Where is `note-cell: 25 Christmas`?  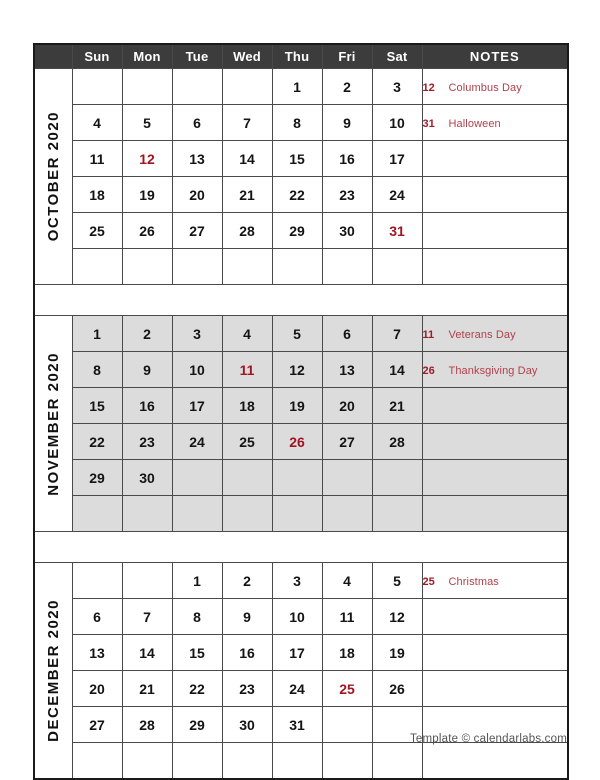
note-cell: 25 Christmas is located at coordinates (495, 580).